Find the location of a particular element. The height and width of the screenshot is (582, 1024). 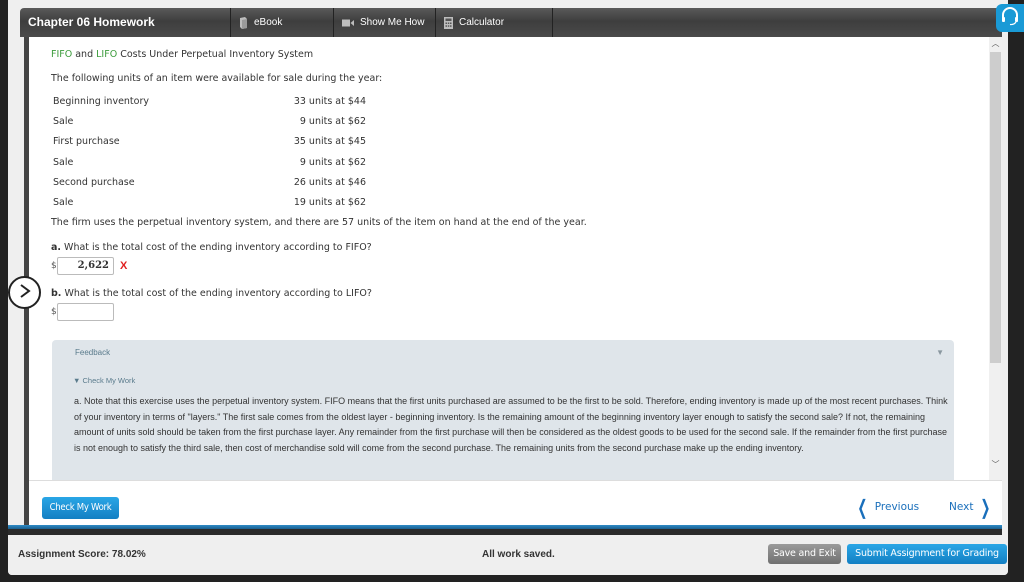

chevron-right-icon is located at coordinates (25, 293).